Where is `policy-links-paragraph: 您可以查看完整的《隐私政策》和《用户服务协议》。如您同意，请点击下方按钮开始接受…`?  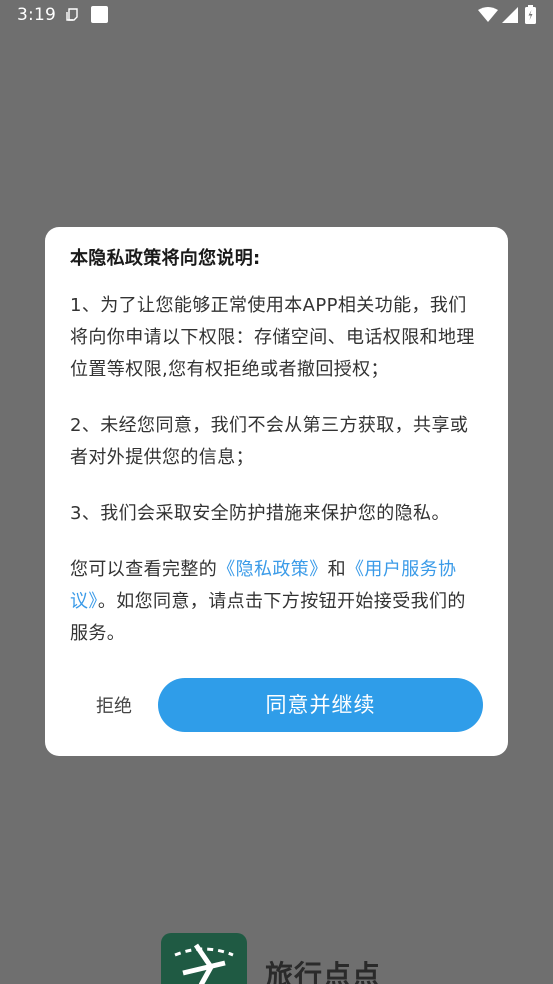 policy-links-paragraph: 您可以查看完整的《隐私政策》和《用户服务协议》。如您同意，请点击下方按钮开始接受… is located at coordinates (276, 602).